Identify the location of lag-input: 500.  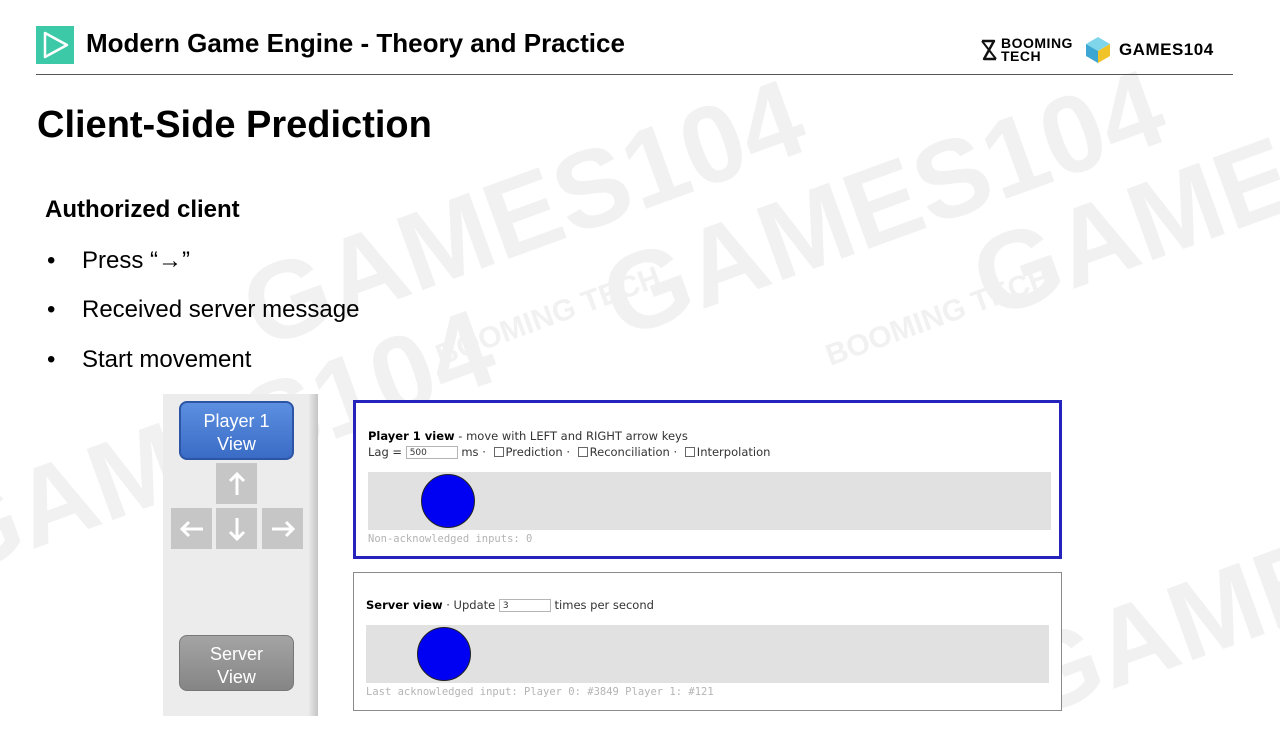
(431, 452).